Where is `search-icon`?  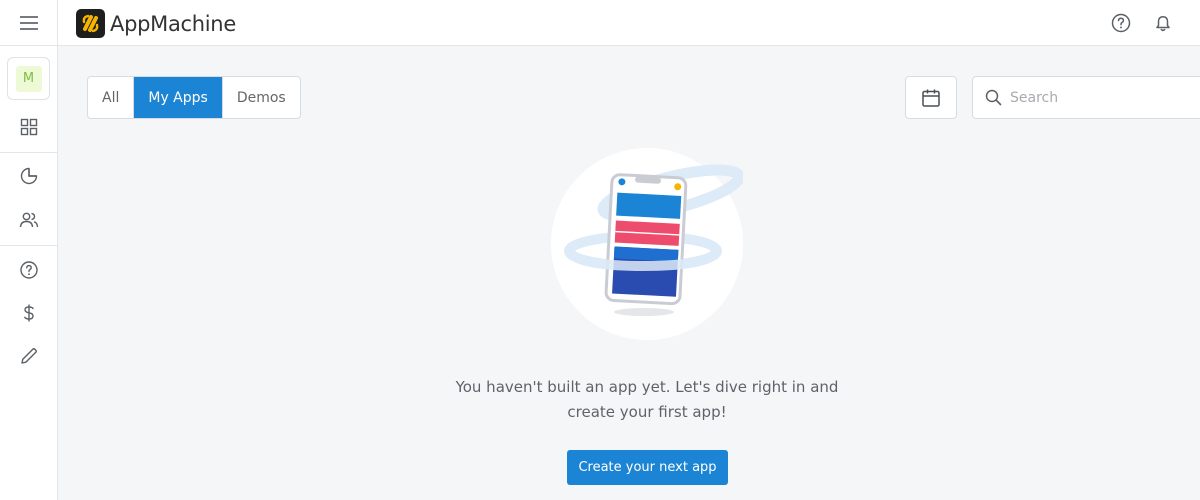
search-icon is located at coordinates (993, 97).